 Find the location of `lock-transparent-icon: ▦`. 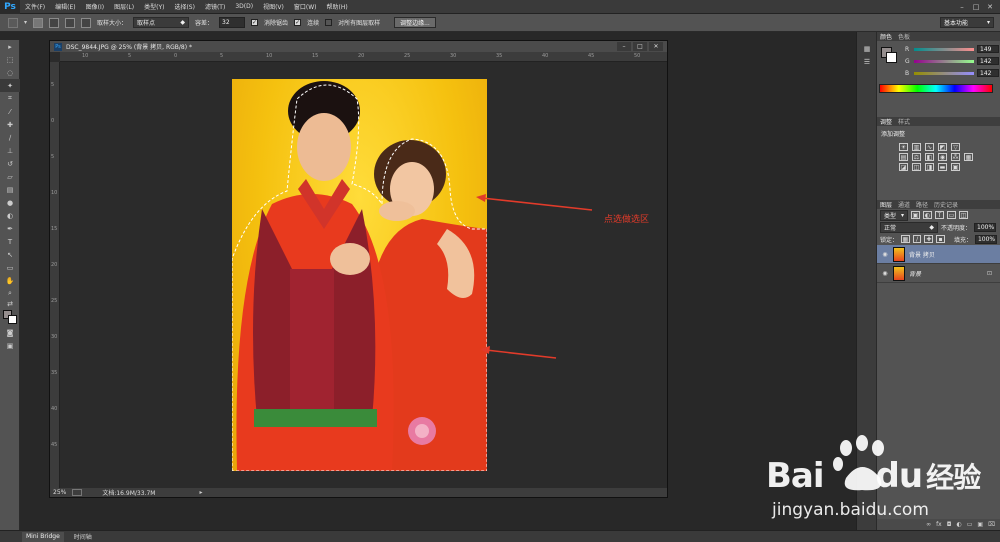

lock-transparent-icon: ▦ is located at coordinates (905, 239).